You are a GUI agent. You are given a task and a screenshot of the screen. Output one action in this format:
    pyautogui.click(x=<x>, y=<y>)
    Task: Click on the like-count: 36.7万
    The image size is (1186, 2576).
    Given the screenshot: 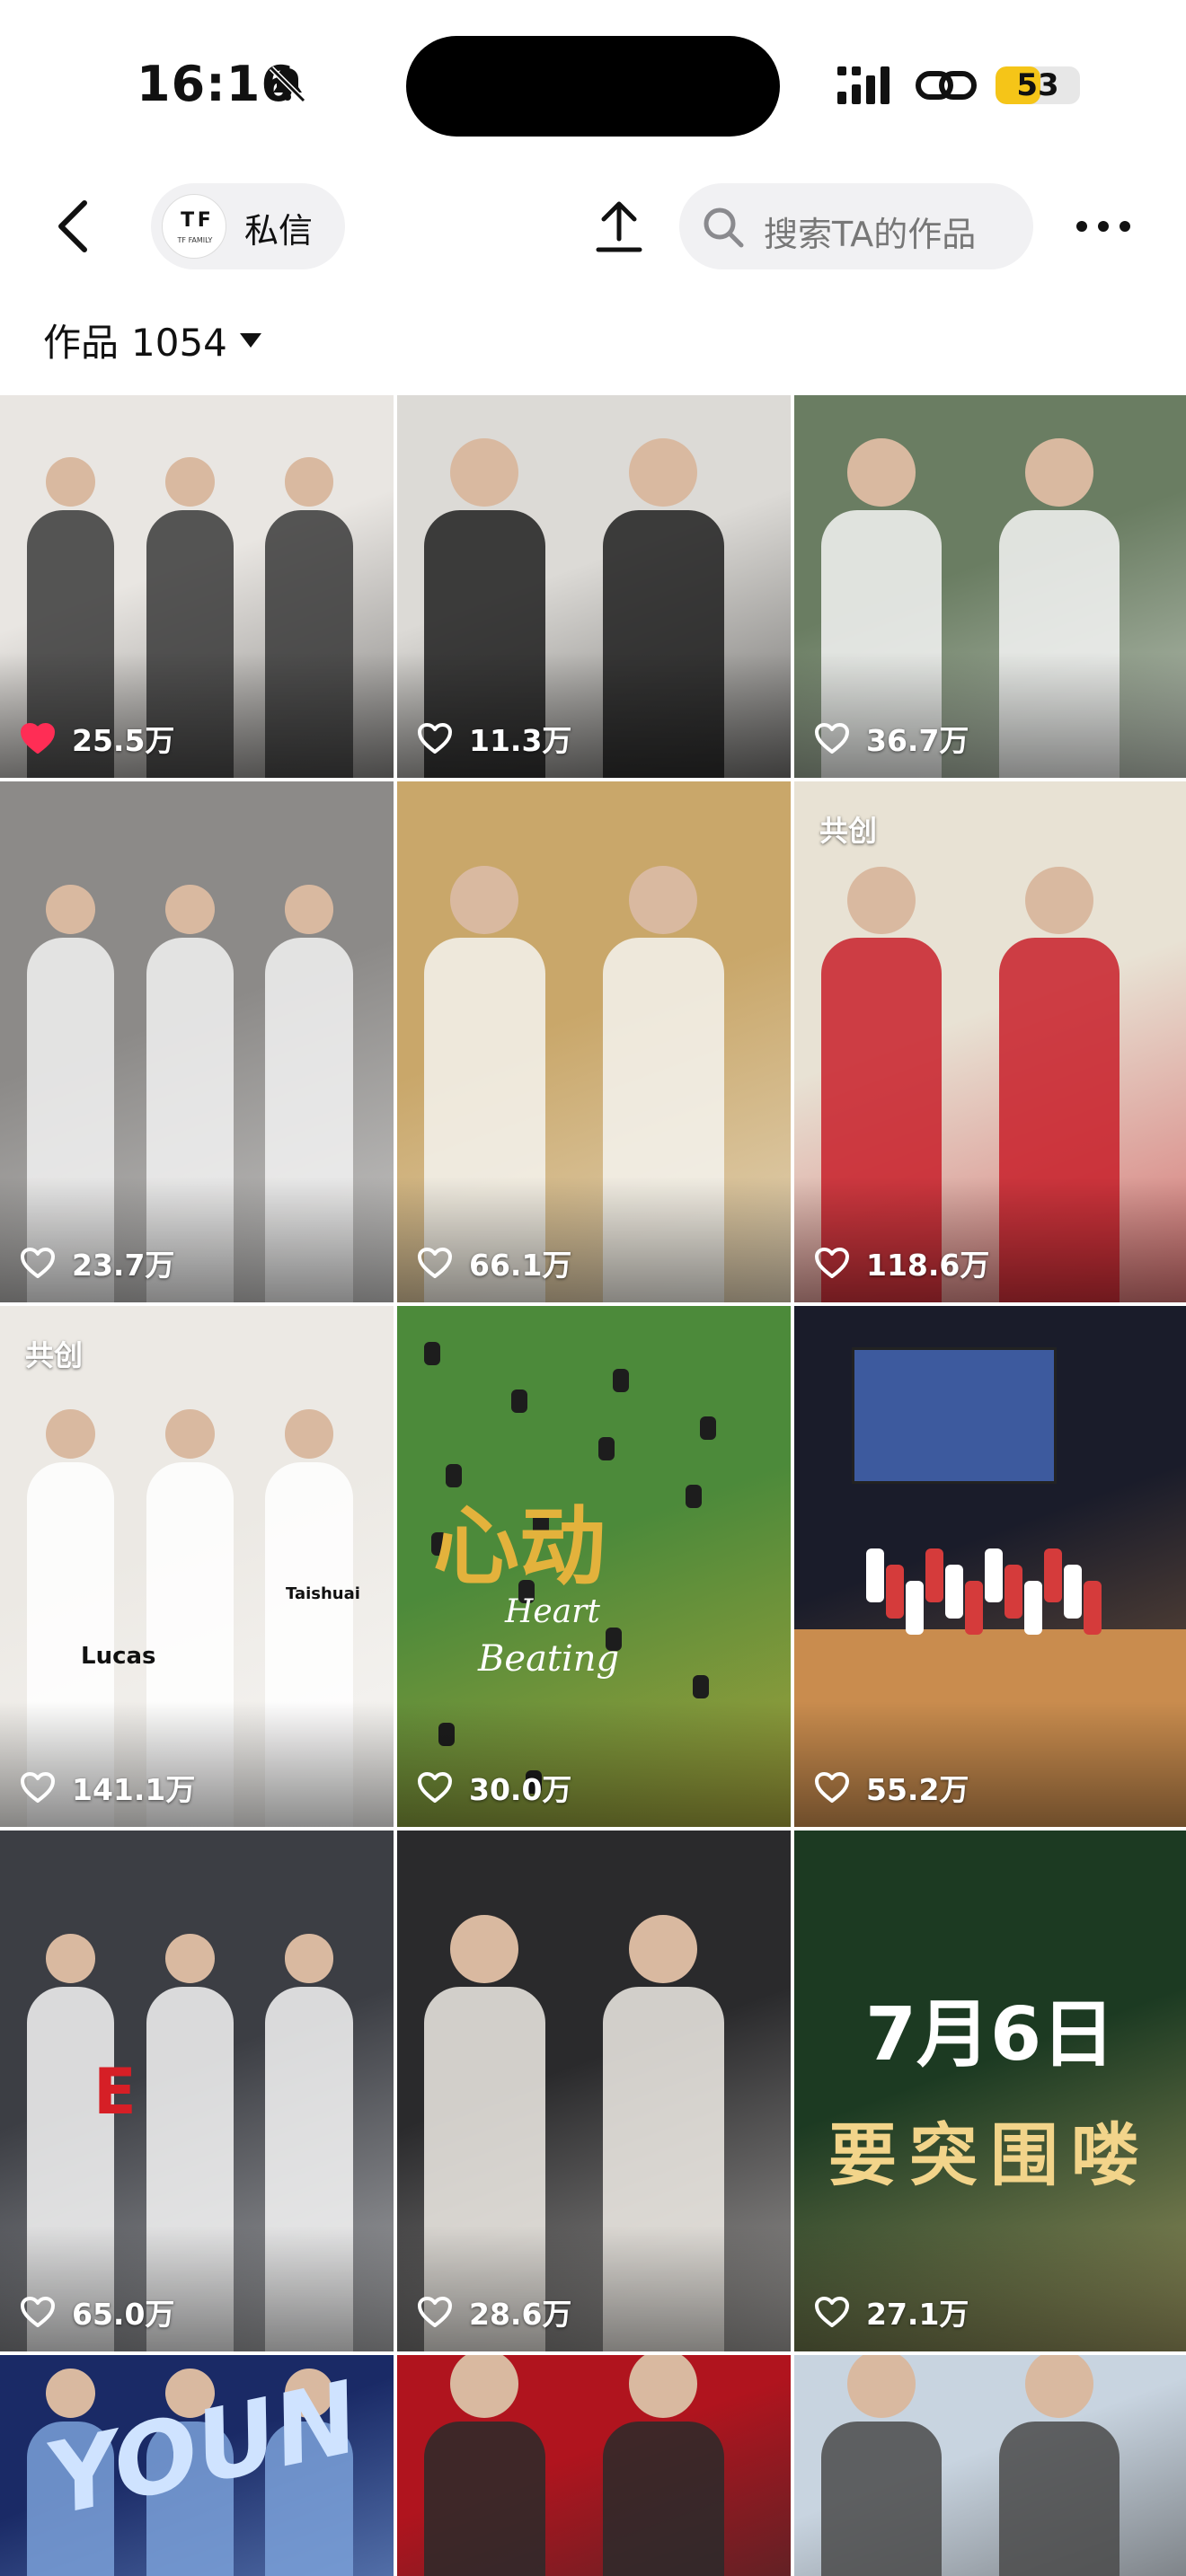 What is the action you would take?
    pyautogui.click(x=891, y=738)
    